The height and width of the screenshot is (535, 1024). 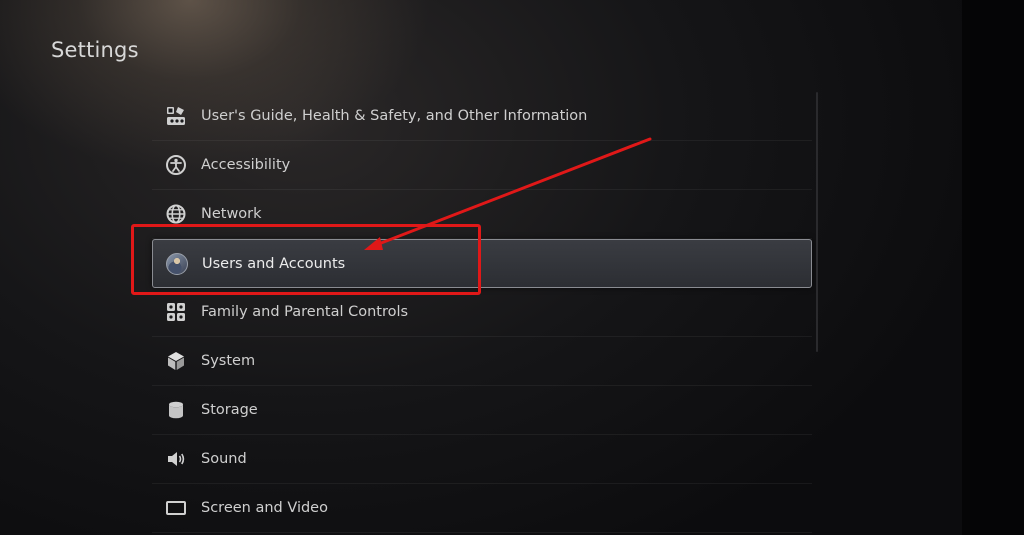 I want to click on menu-item-label: Family and Parental Controls, so click(x=305, y=312).